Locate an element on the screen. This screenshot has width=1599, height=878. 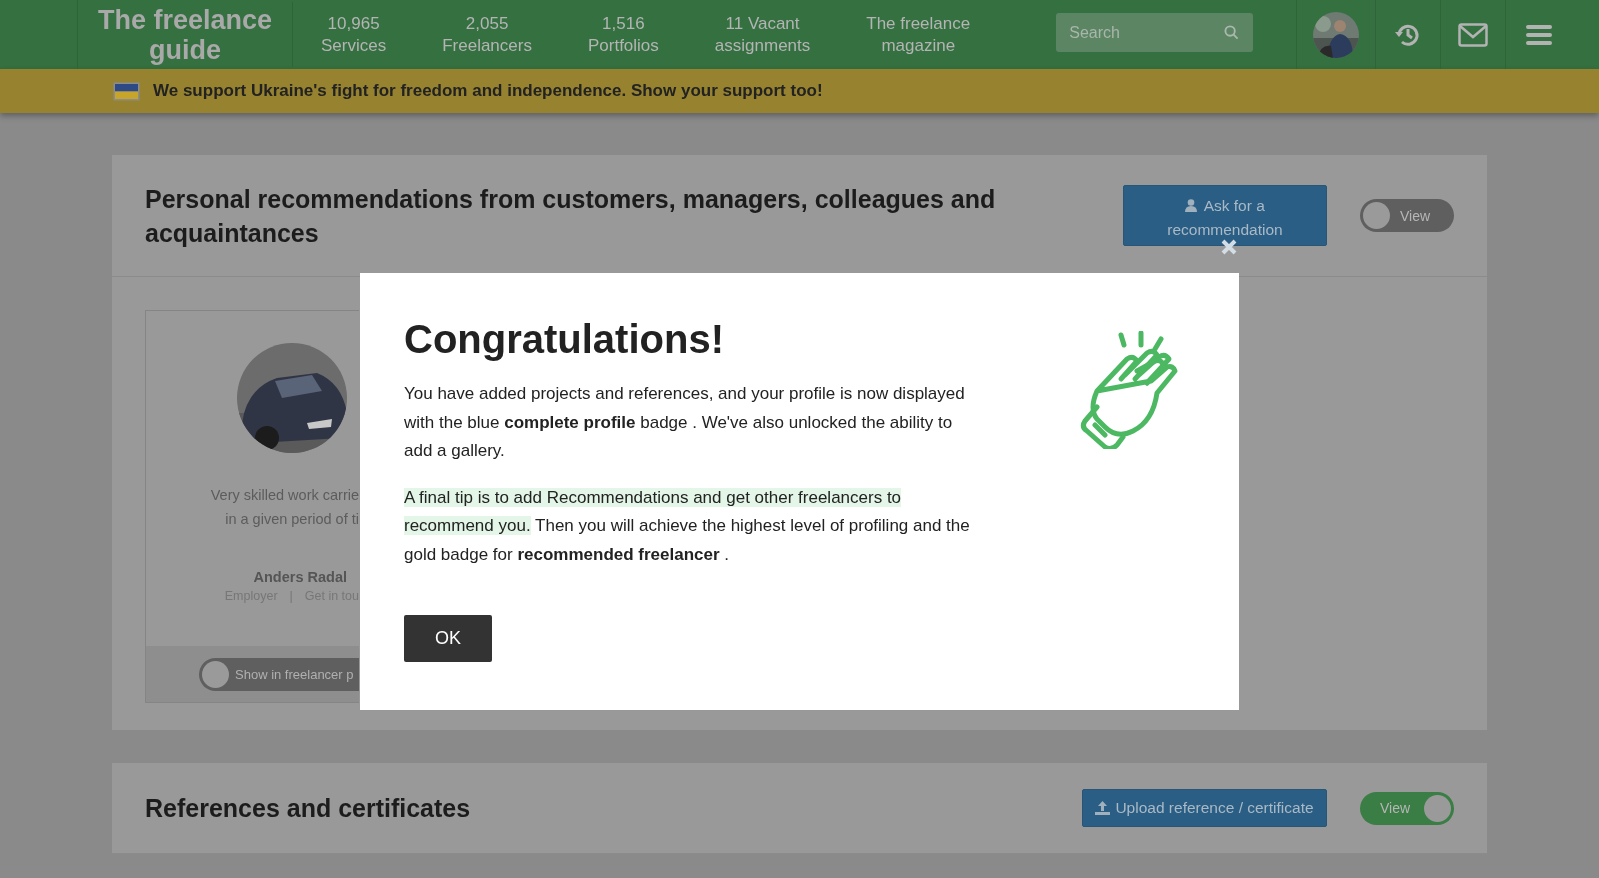
flag-icon is located at coordinates (126, 91).